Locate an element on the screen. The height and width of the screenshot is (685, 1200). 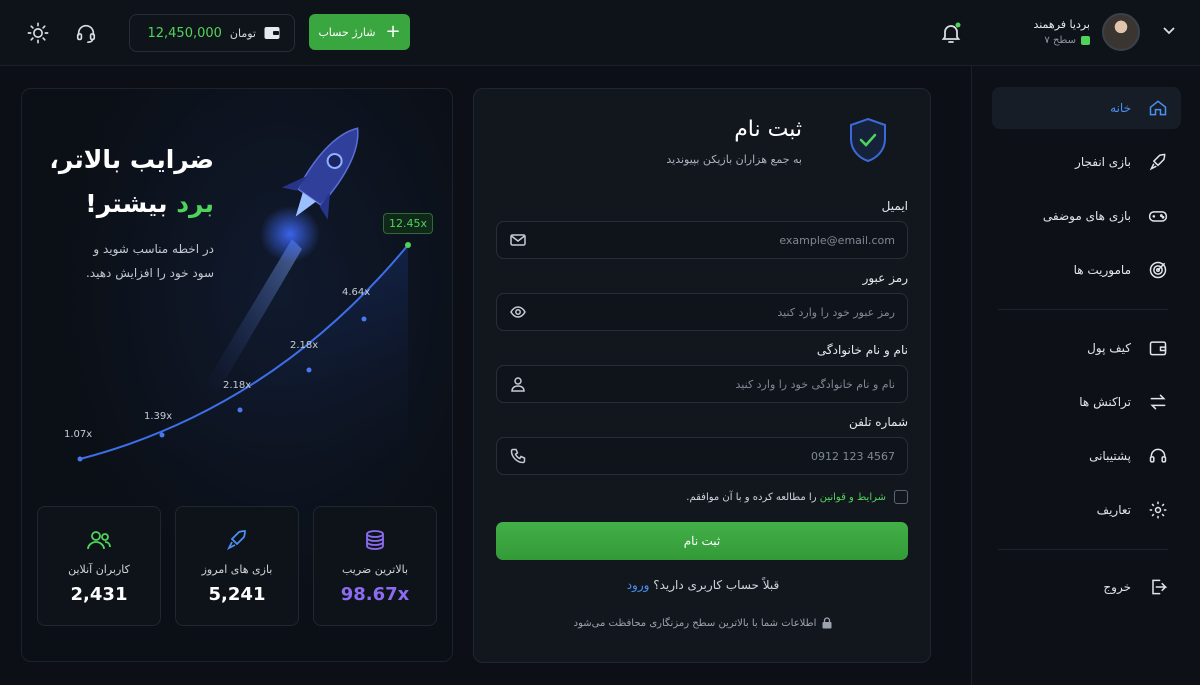
user-icon is located at coordinates (518, 384).